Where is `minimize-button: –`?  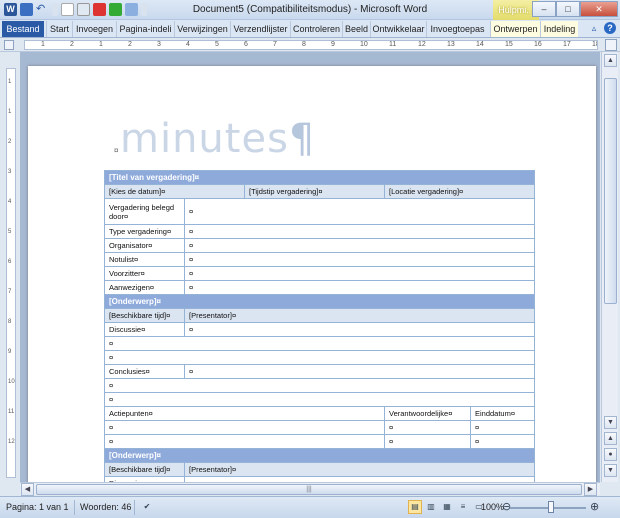 minimize-button: – is located at coordinates (544, 9).